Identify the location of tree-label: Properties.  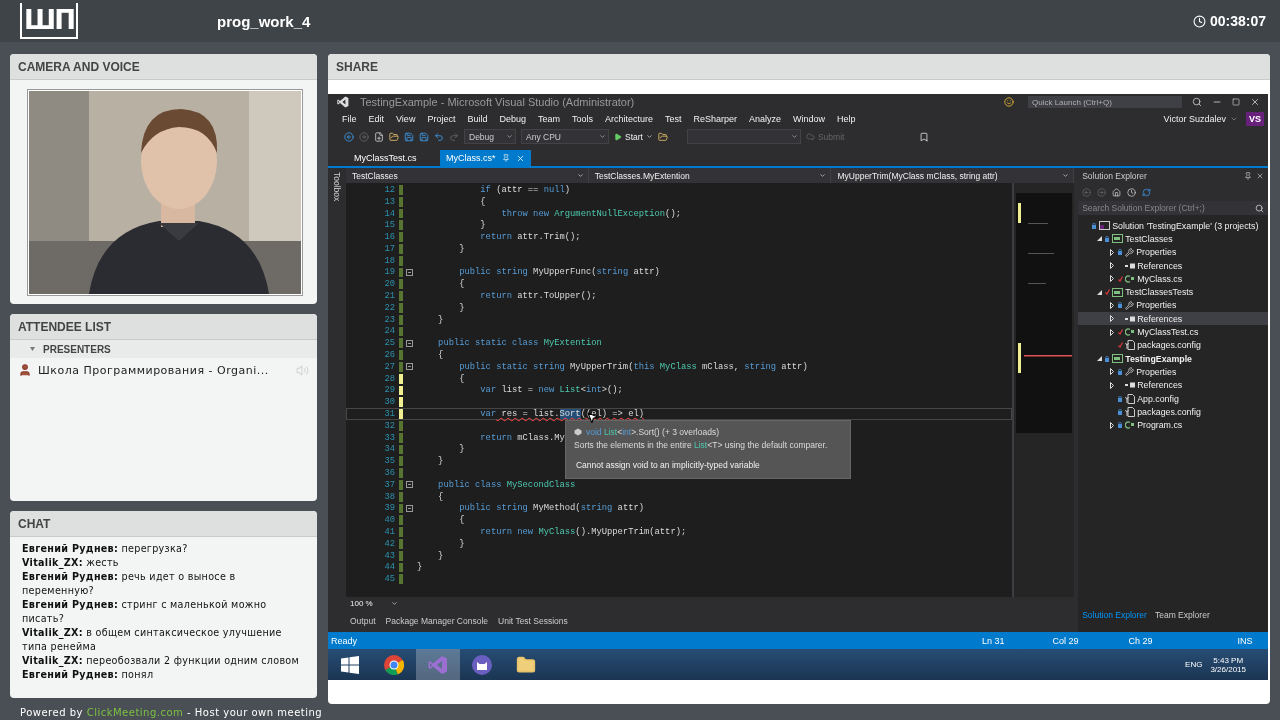
(1156, 371).